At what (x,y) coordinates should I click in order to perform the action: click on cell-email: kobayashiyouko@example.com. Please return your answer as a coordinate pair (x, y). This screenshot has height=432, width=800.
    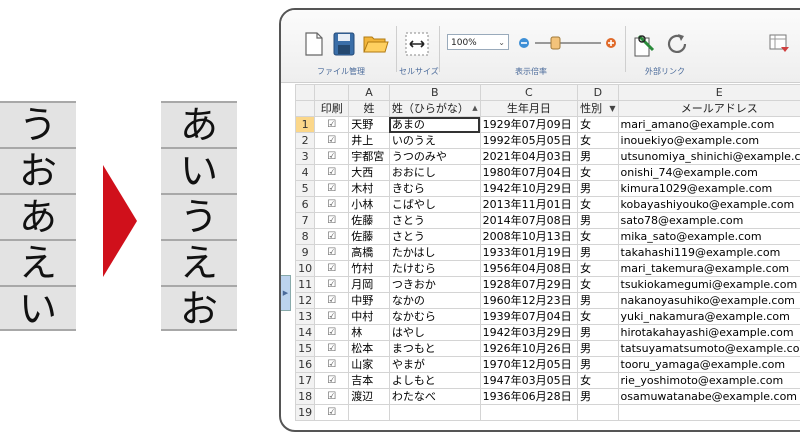
    Looking at the image, I should click on (709, 205).